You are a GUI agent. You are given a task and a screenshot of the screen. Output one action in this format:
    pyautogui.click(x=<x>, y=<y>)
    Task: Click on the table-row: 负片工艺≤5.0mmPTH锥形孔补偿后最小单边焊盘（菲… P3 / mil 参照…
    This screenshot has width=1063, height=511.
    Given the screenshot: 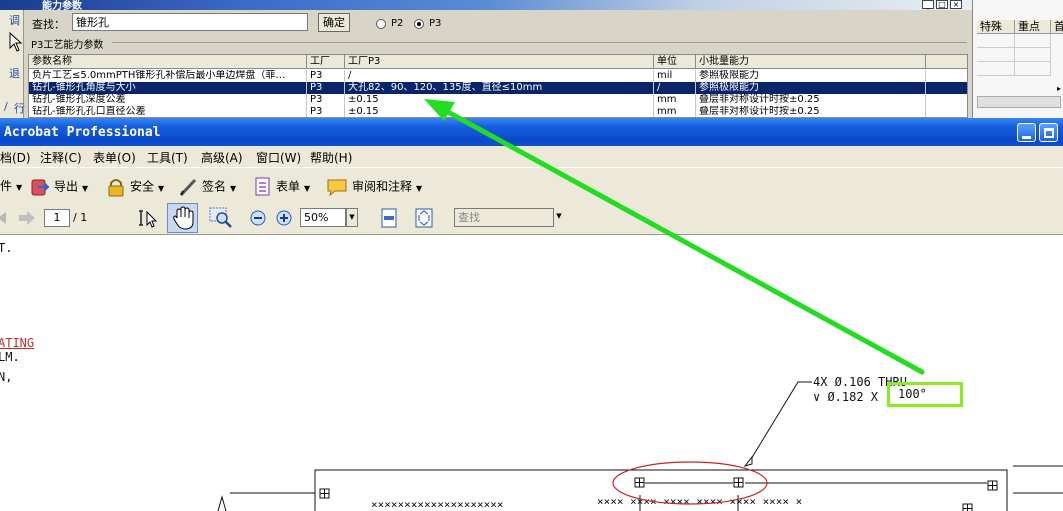 What is the action you would take?
    pyautogui.click(x=498, y=76)
    